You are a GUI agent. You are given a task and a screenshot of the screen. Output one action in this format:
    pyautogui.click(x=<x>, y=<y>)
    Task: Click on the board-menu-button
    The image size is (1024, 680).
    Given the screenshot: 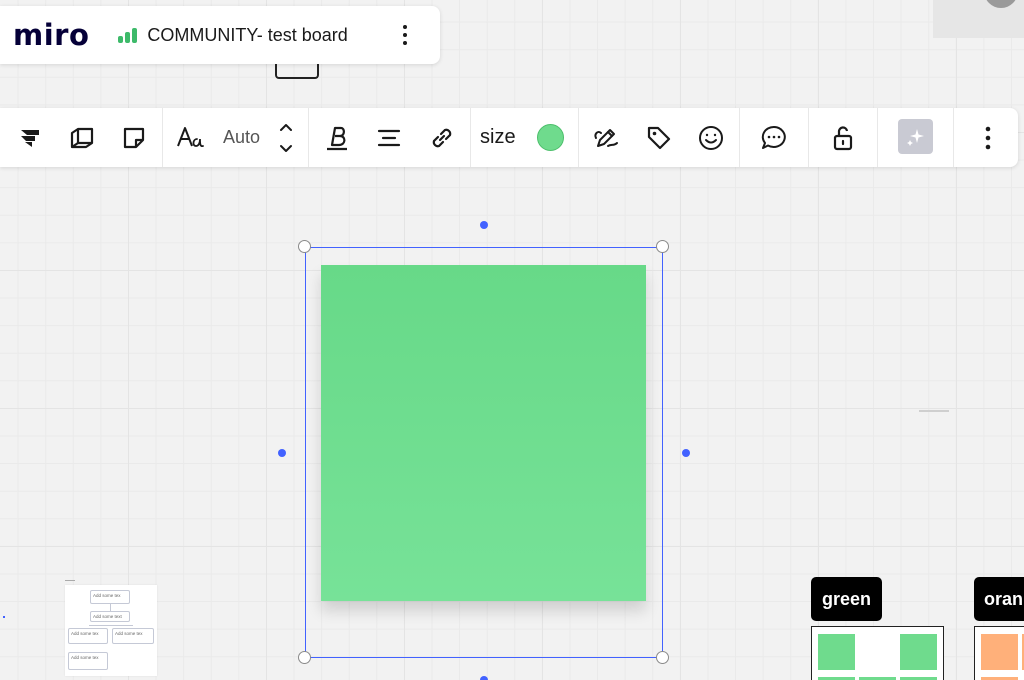 What is the action you would take?
    pyautogui.click(x=405, y=35)
    